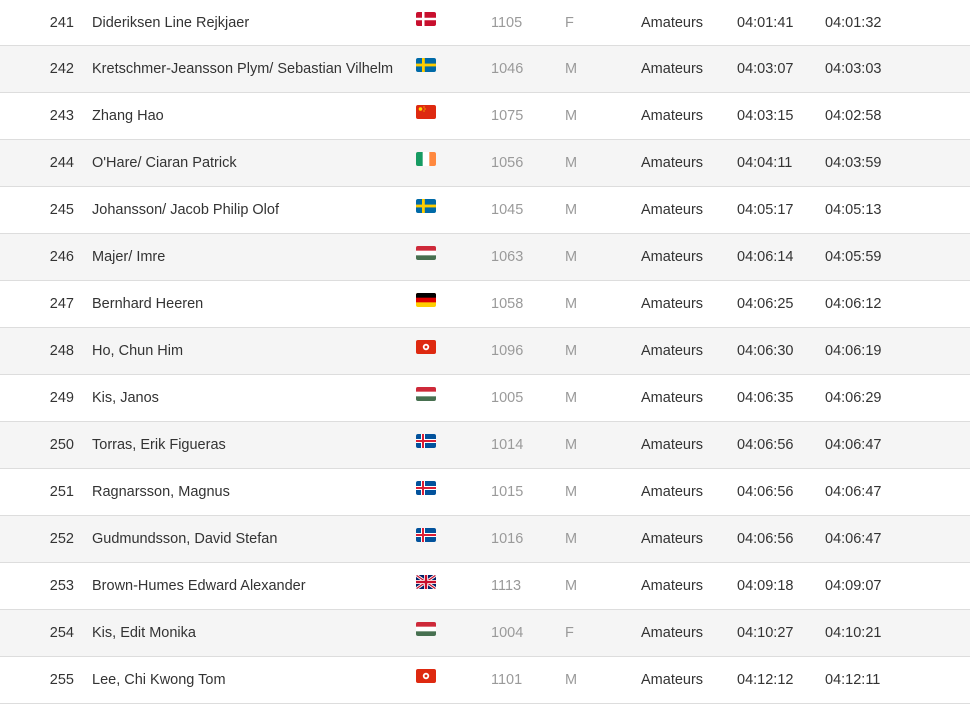  Describe the element at coordinates (128, 116) in the screenshot. I see `athlete-name: Zhang Hao` at that location.